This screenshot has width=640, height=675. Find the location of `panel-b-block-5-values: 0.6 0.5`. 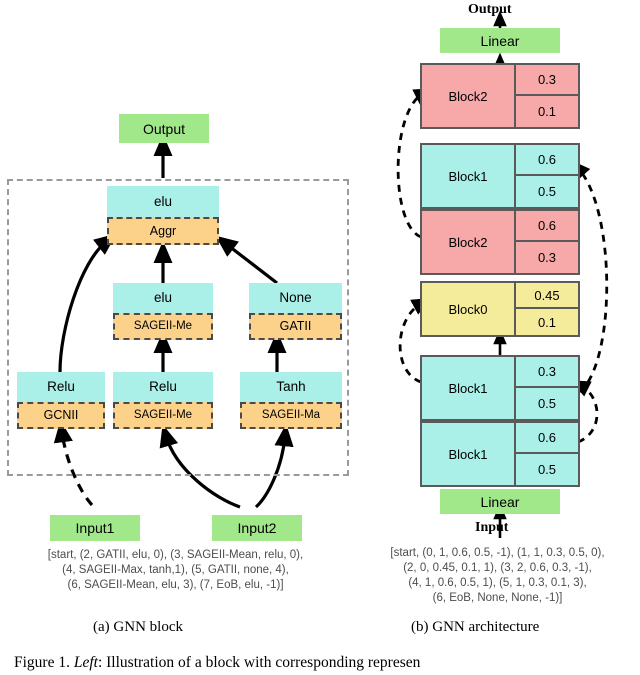

panel-b-block-5-values: 0.6 0.5 is located at coordinates (547, 454).